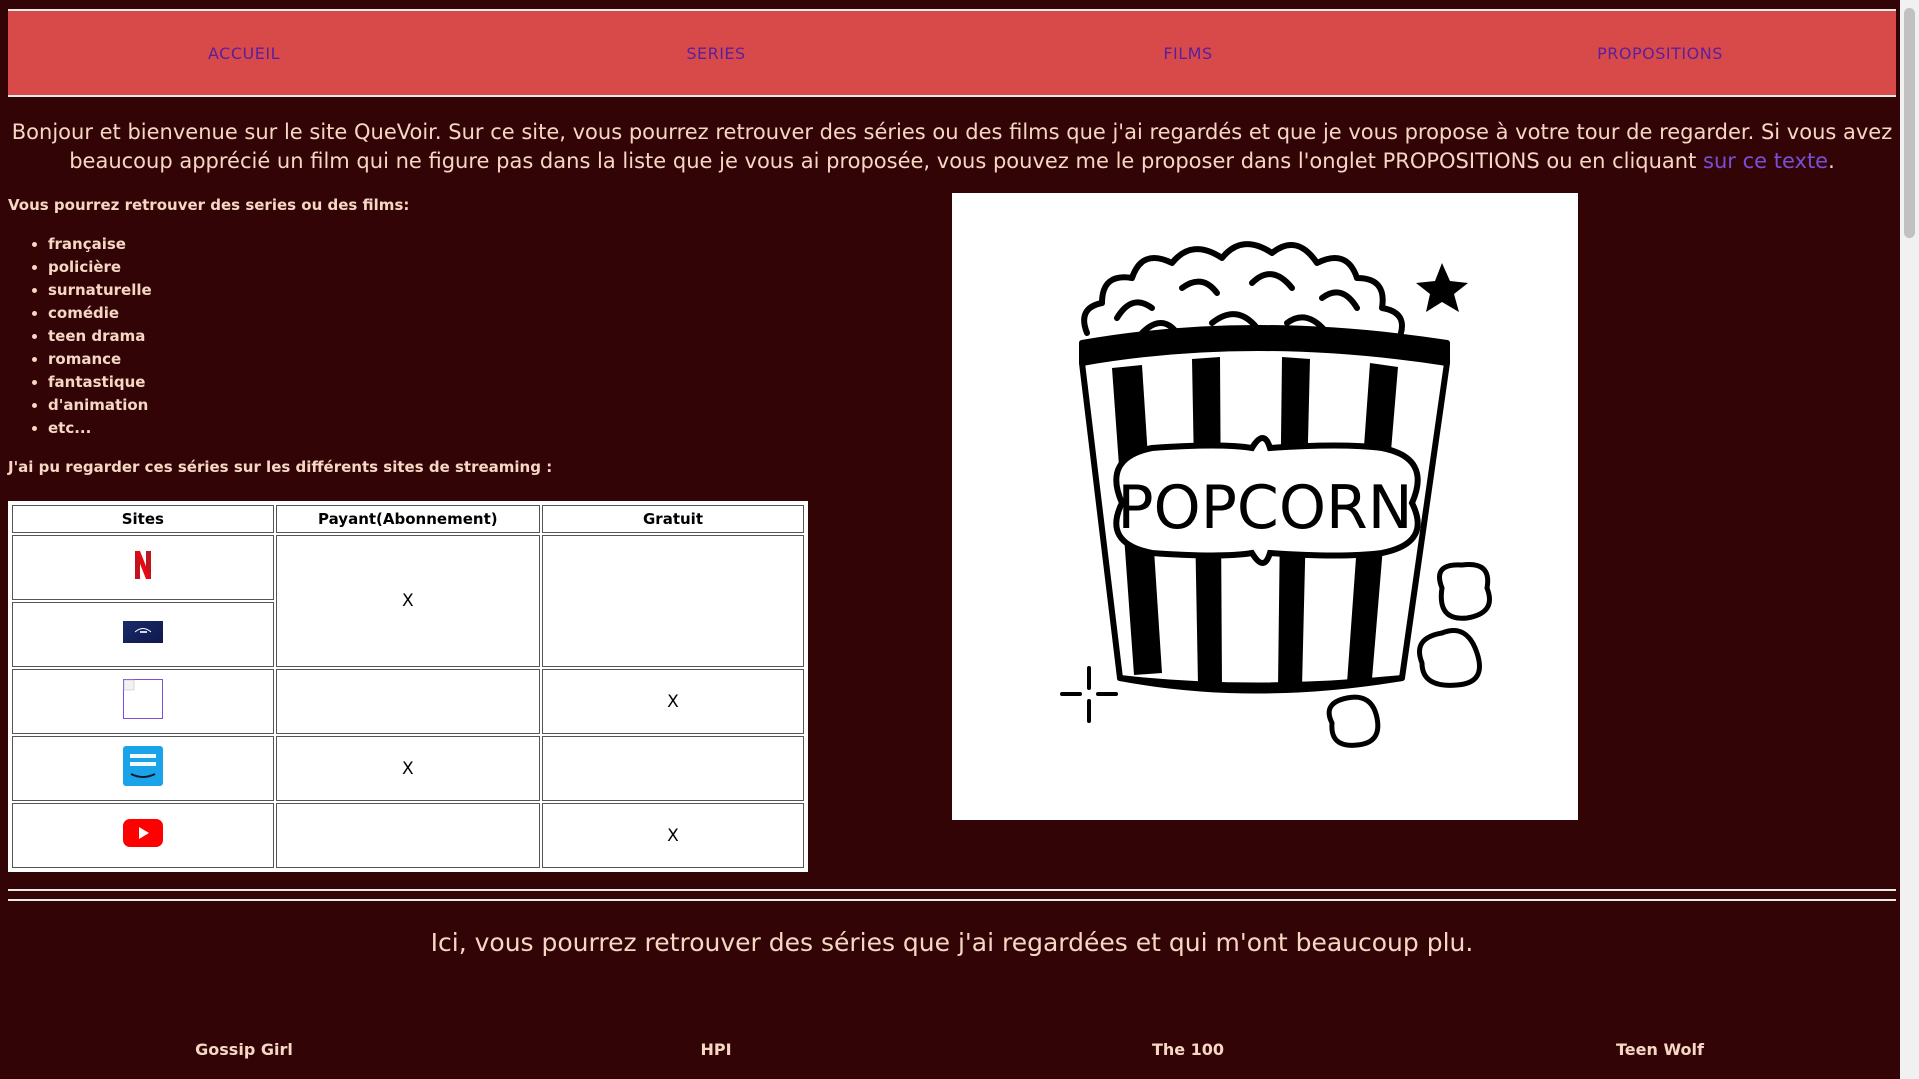 Image resolution: width=1919 pixels, height=1079 pixels. I want to click on disney-plus-logo-icon, so click(142, 634).